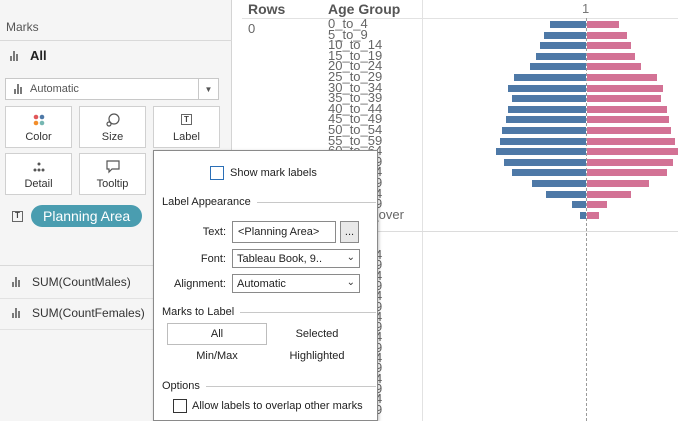 The image size is (678, 421). I want to click on detail-button: Detail, so click(38, 174).